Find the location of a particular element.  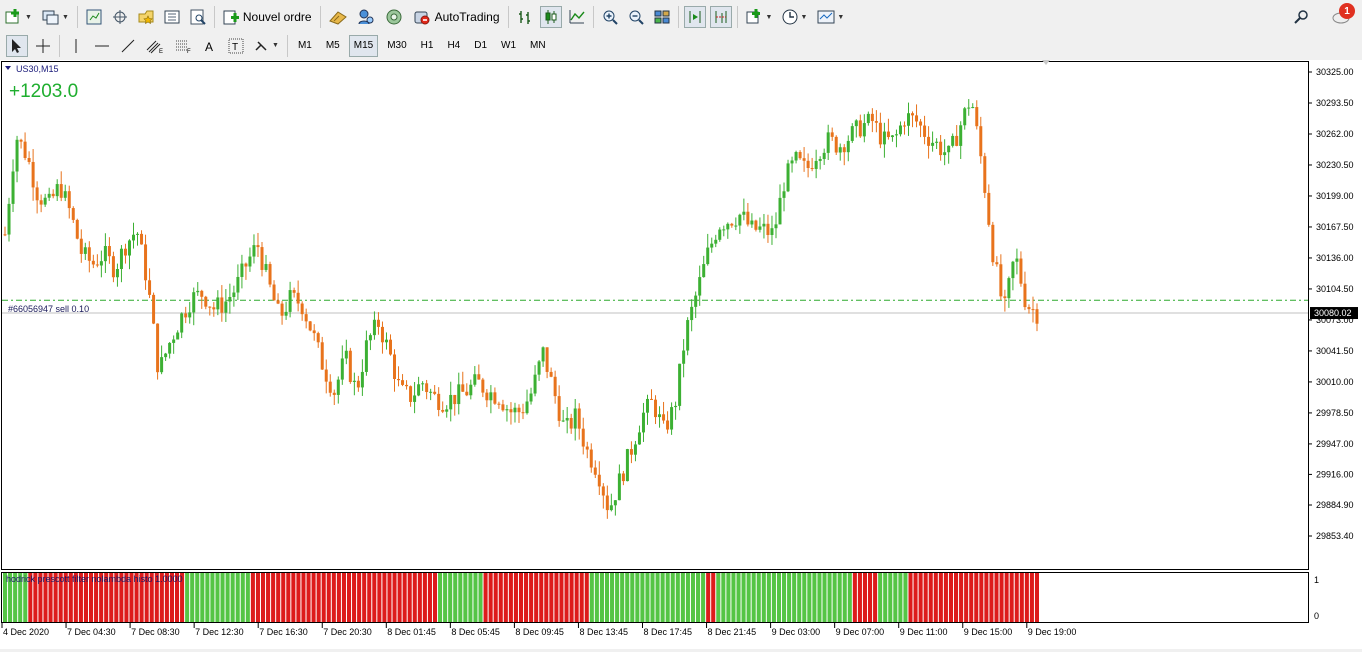

metaeditor-icon is located at coordinates (394, 17).